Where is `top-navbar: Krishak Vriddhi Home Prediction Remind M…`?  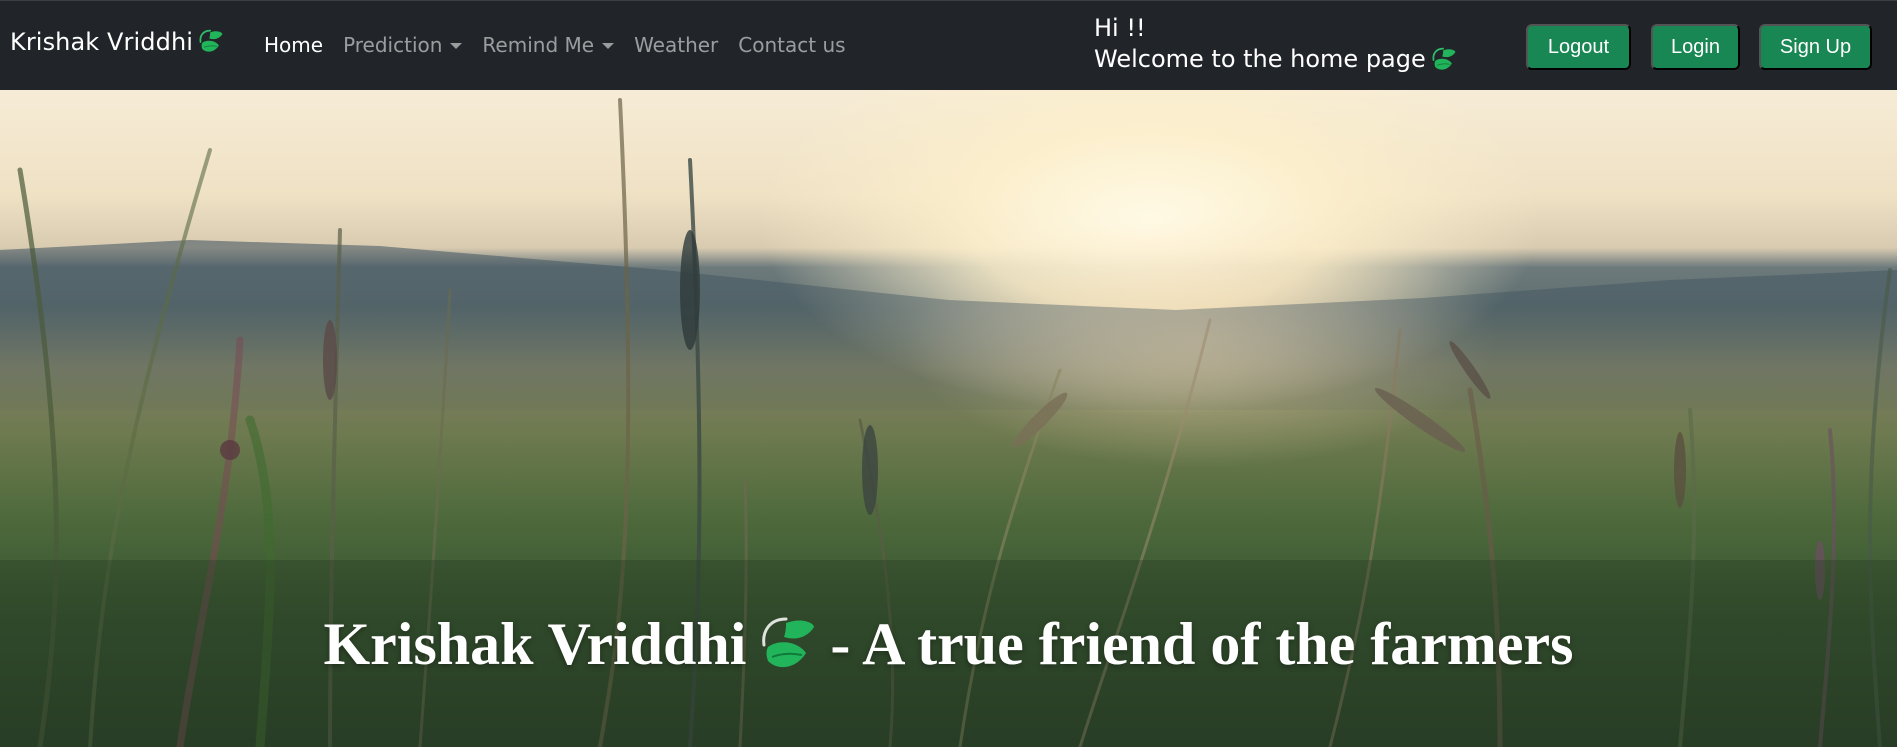 top-navbar: Krishak Vriddhi Home Prediction Remind M… is located at coordinates (948, 45).